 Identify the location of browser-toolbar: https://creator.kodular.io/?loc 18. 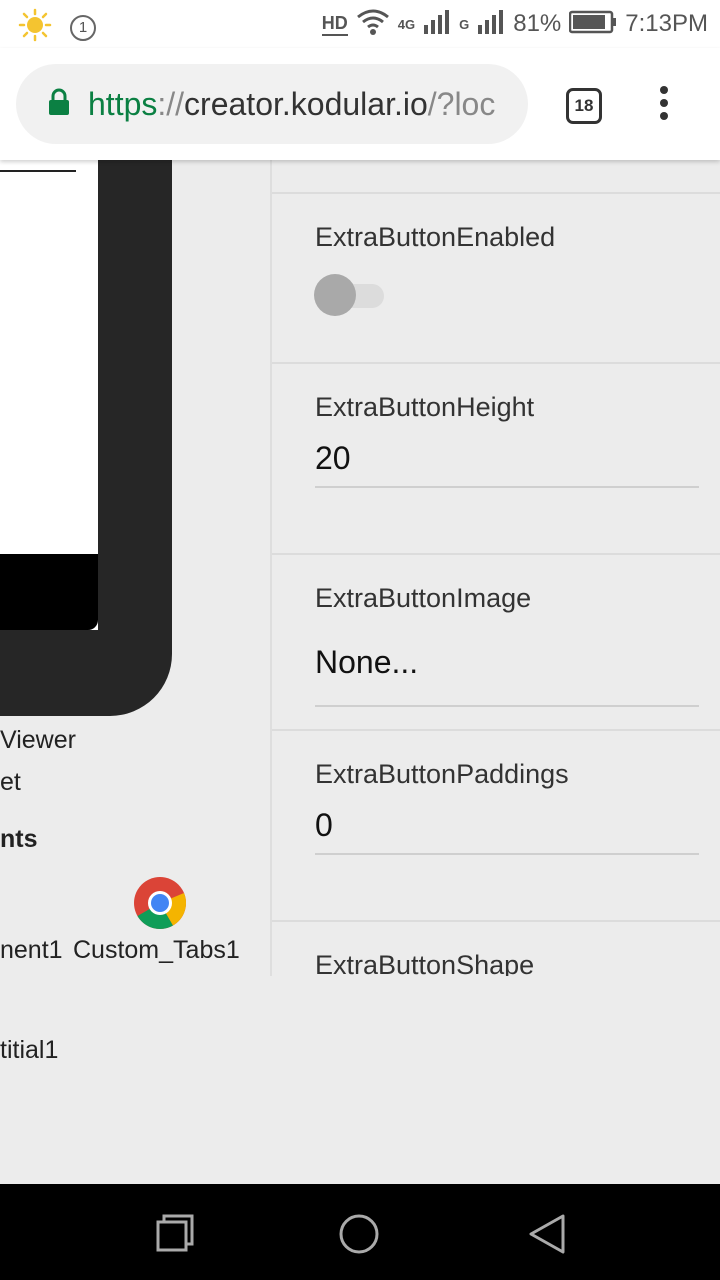
(360, 104).